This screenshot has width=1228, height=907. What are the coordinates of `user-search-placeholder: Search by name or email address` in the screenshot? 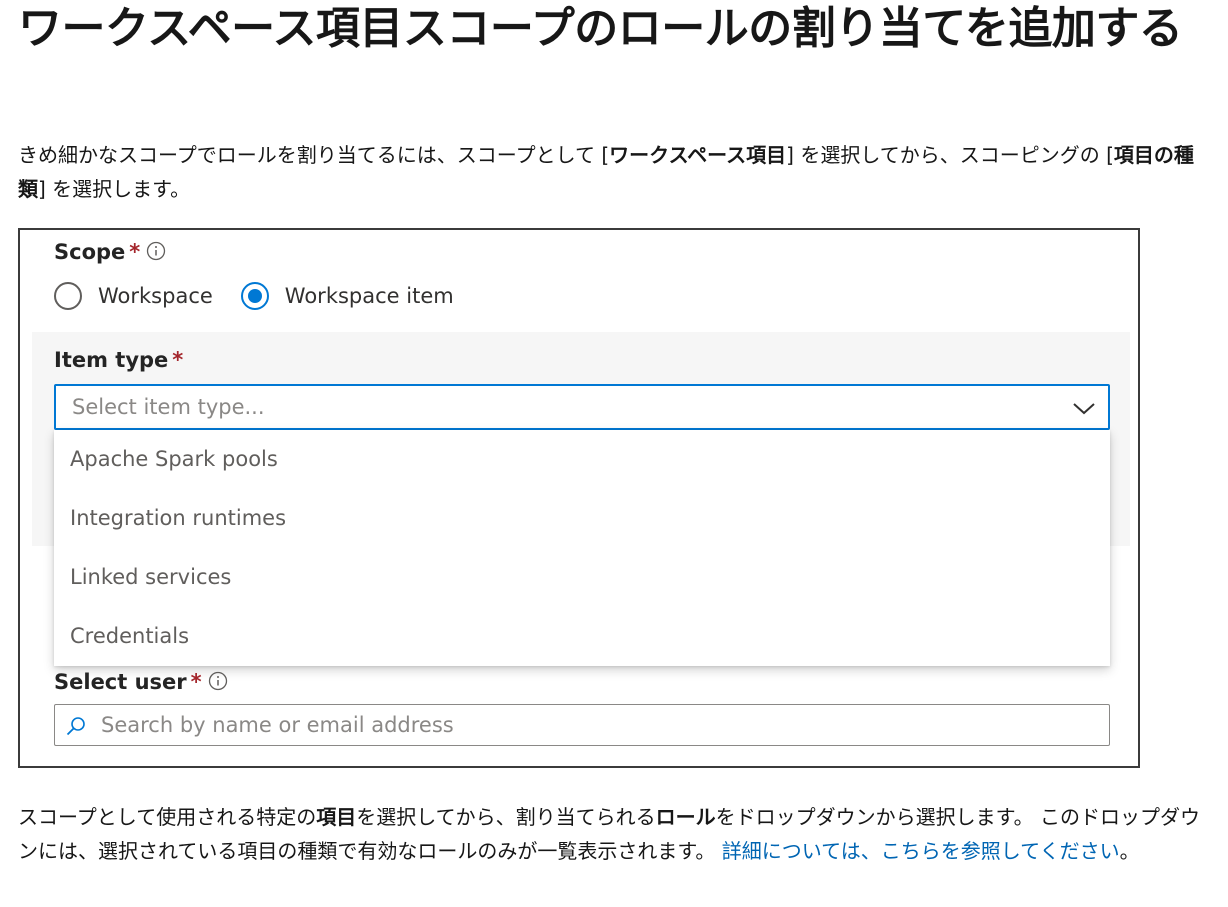 It's located at (277, 725).